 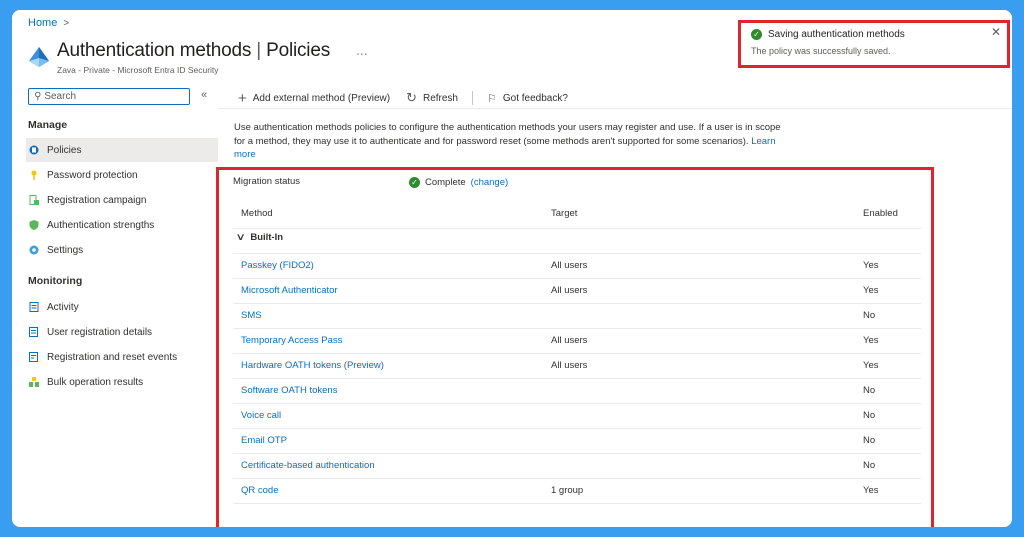 I want to click on migration-change-link: (change), so click(x=490, y=182).